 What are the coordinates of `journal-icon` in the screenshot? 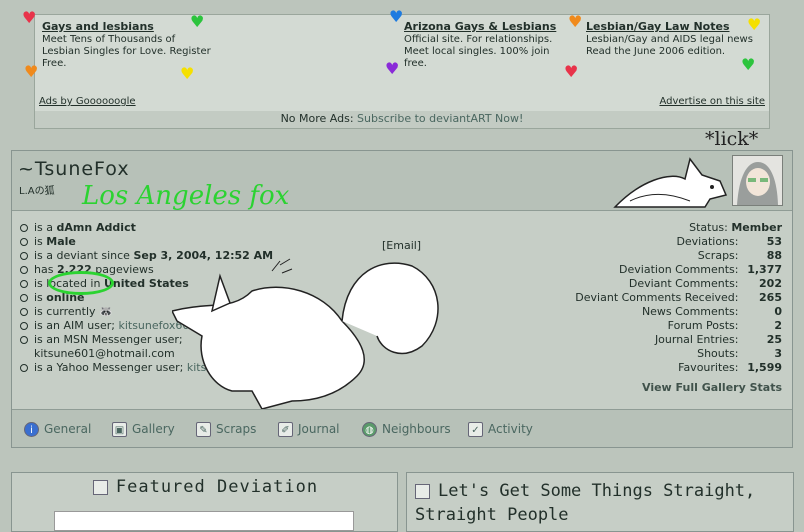 It's located at (422, 491).